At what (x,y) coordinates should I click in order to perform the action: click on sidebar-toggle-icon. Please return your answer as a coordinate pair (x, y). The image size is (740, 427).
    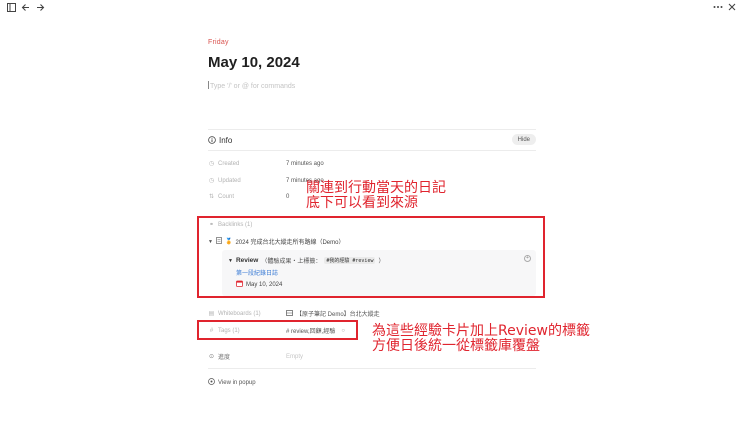
    Looking at the image, I should click on (11, 7).